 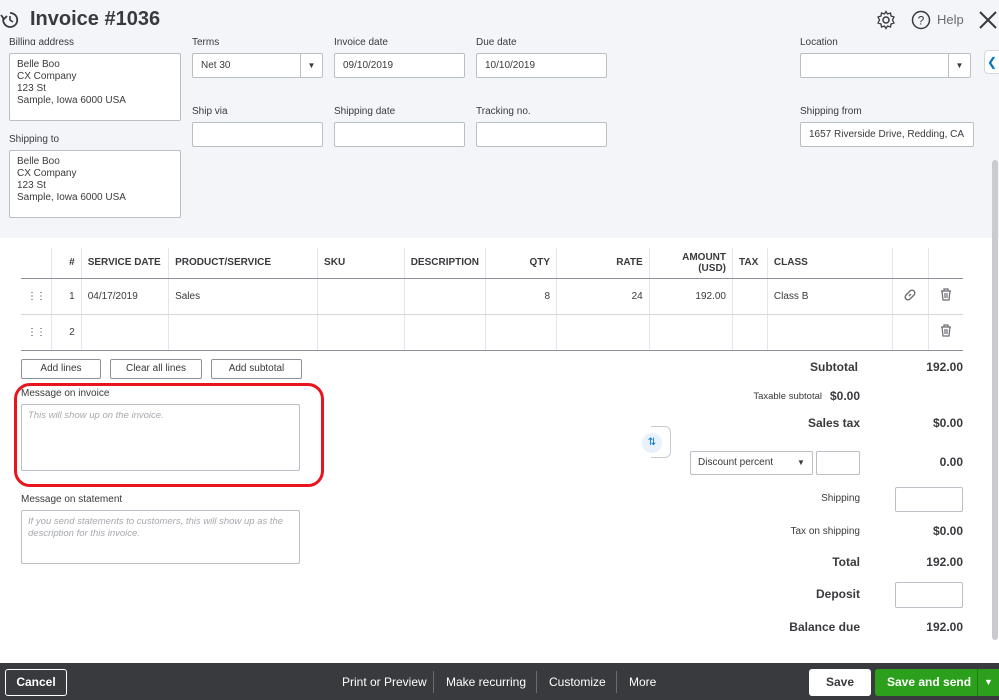 I want to click on shipping-amount-input, so click(x=929, y=499).